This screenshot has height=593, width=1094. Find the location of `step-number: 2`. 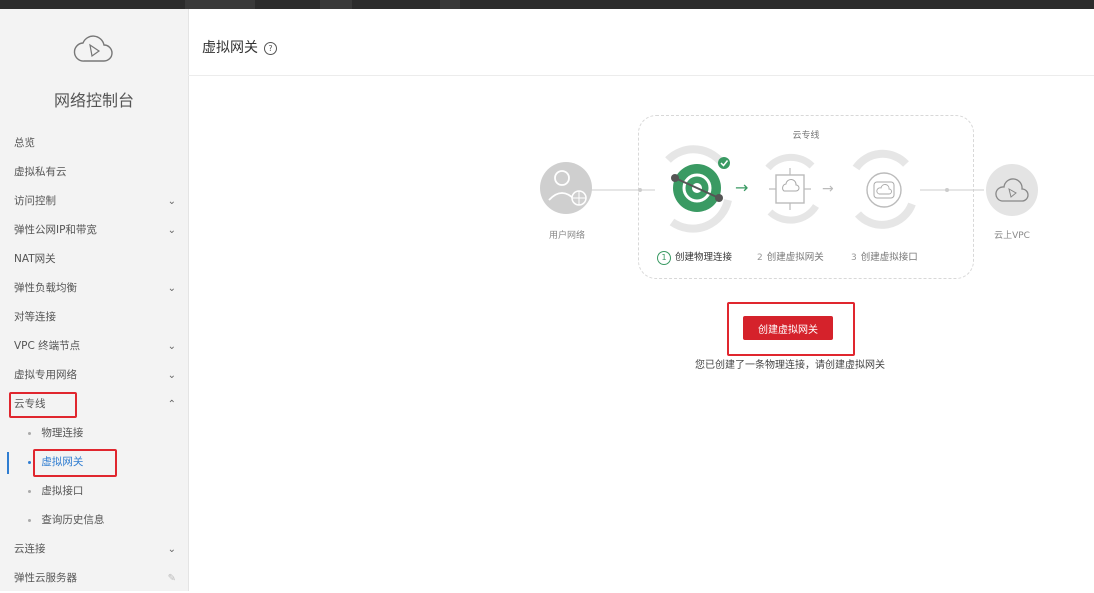

step-number: 2 is located at coordinates (760, 258).